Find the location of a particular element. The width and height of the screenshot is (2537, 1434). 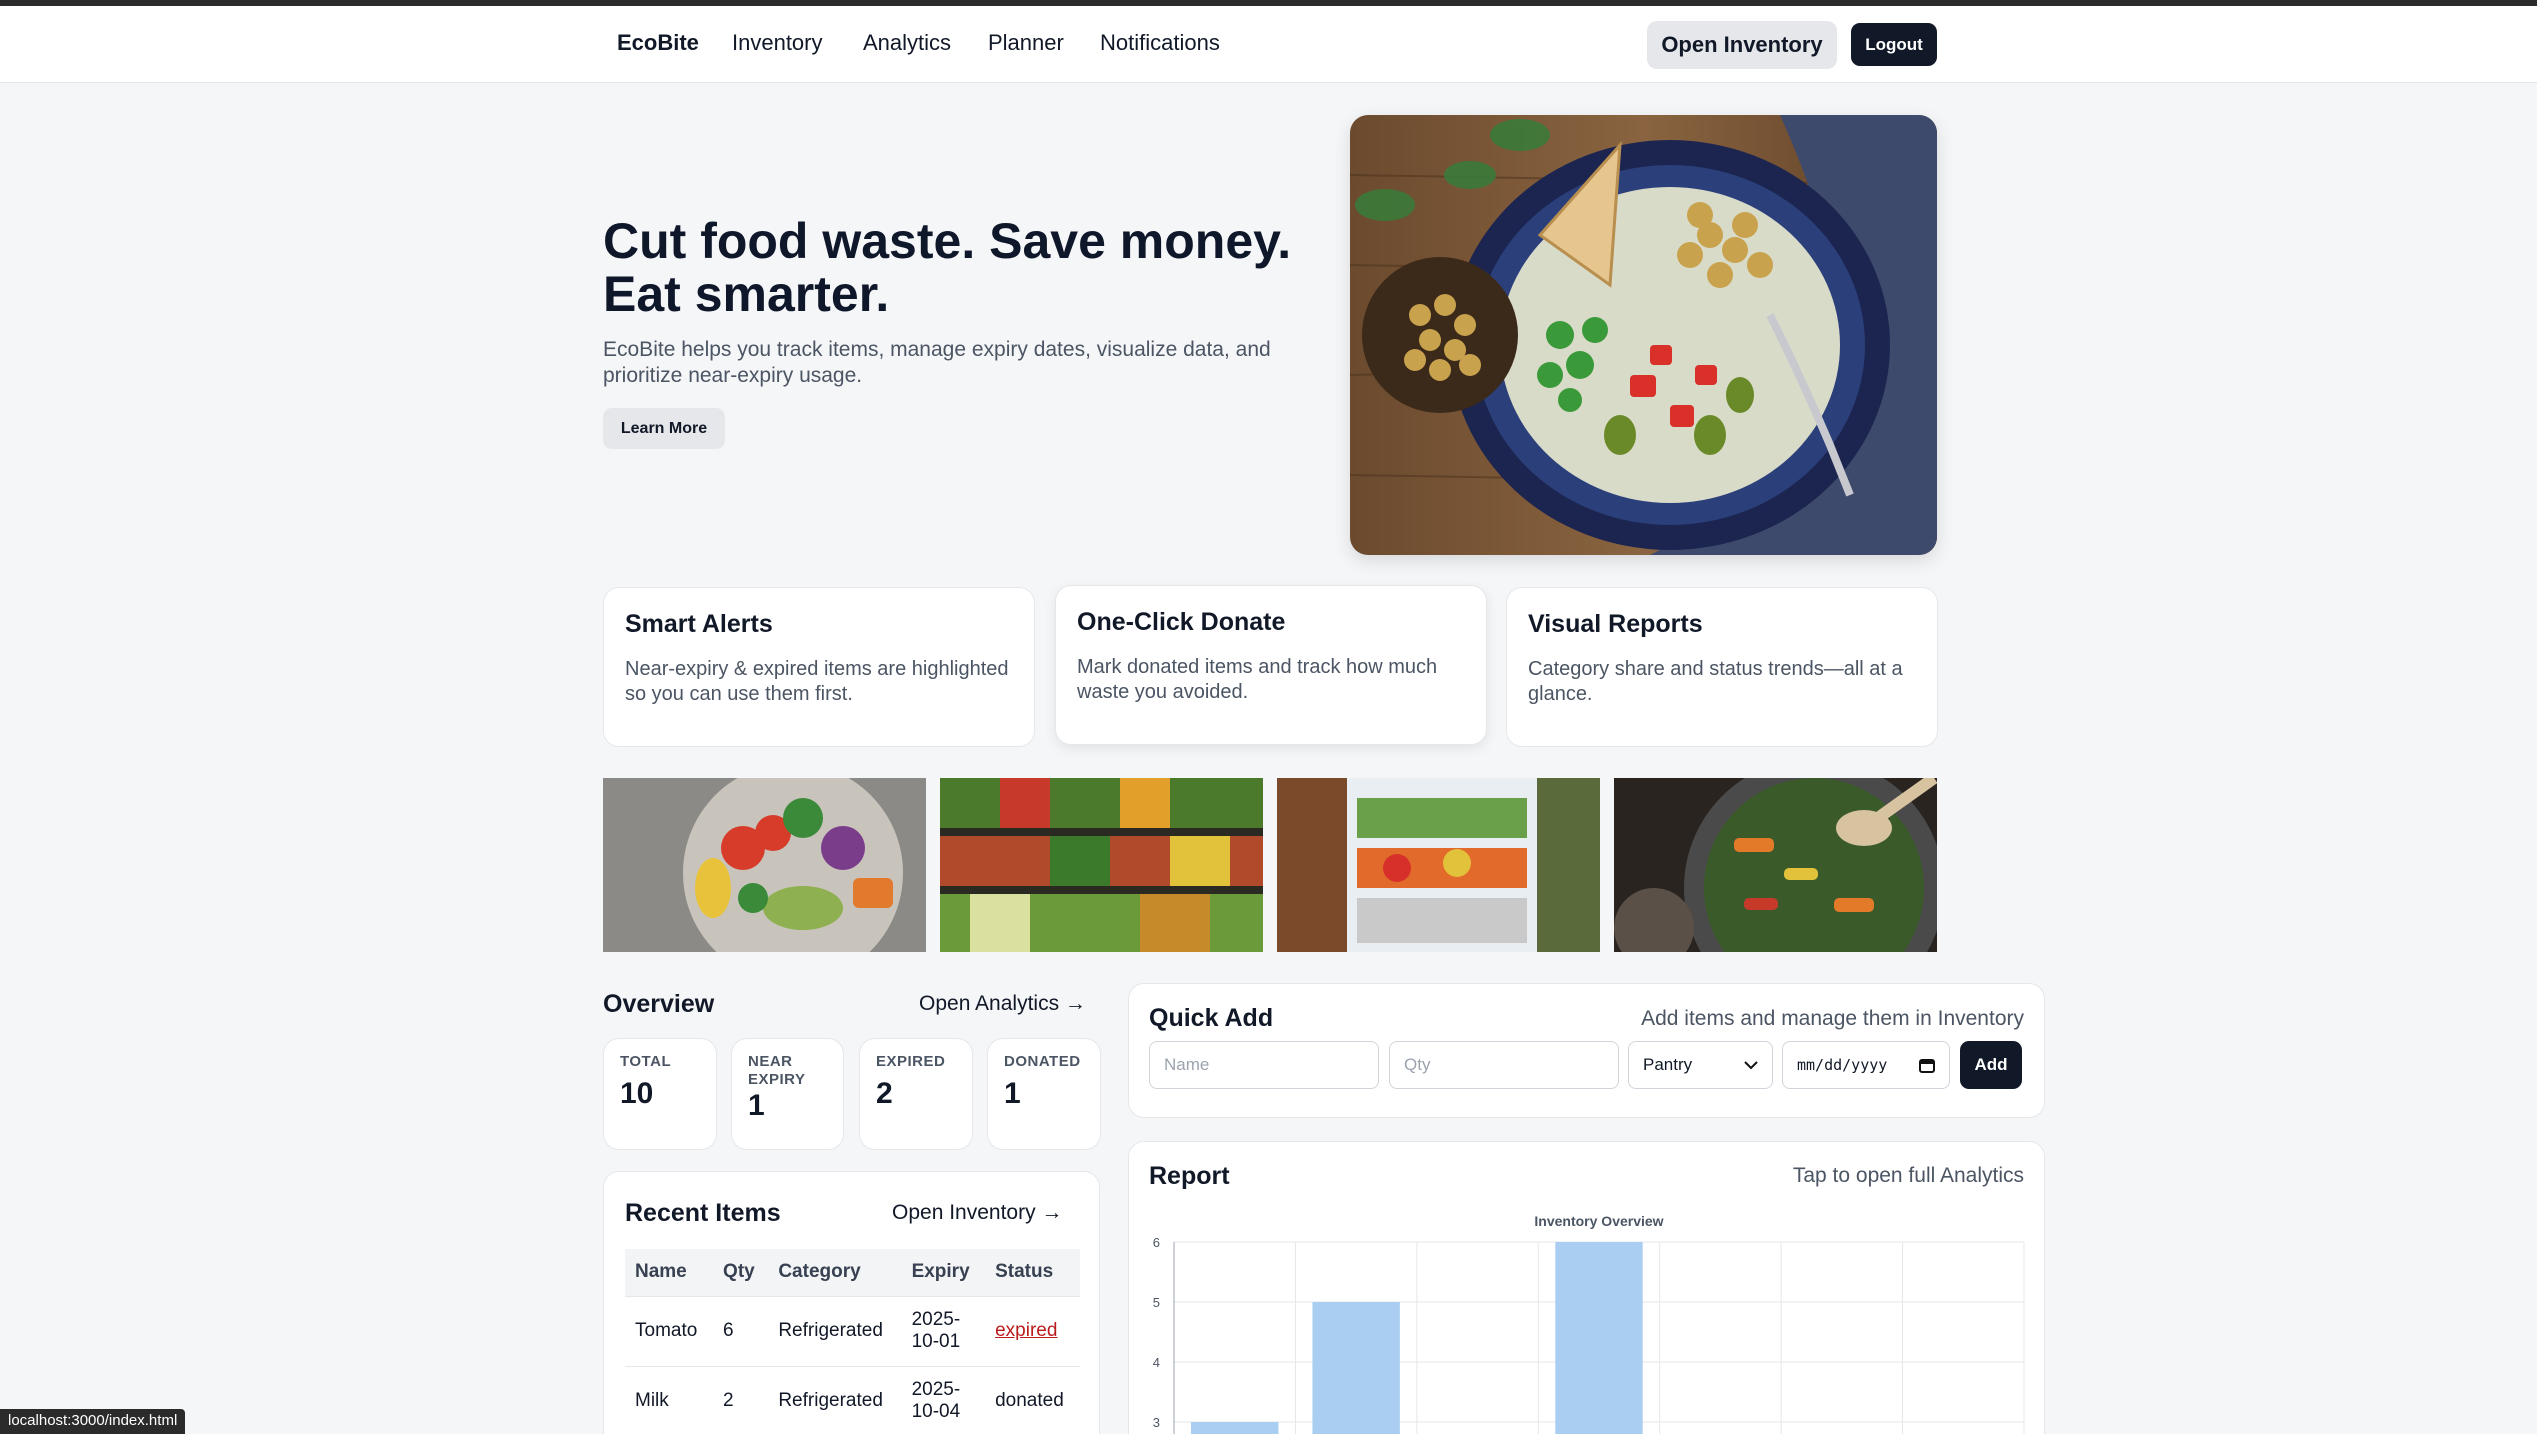

hero-title-line-2: Eat smarter. is located at coordinates (746, 294).